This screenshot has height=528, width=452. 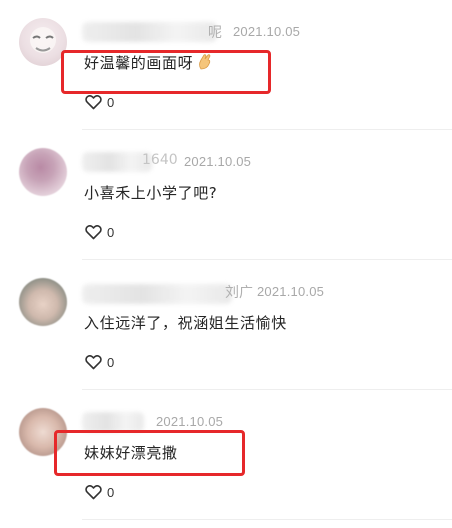 What do you see at coordinates (267, 519) in the screenshot?
I see `divider` at bounding box center [267, 519].